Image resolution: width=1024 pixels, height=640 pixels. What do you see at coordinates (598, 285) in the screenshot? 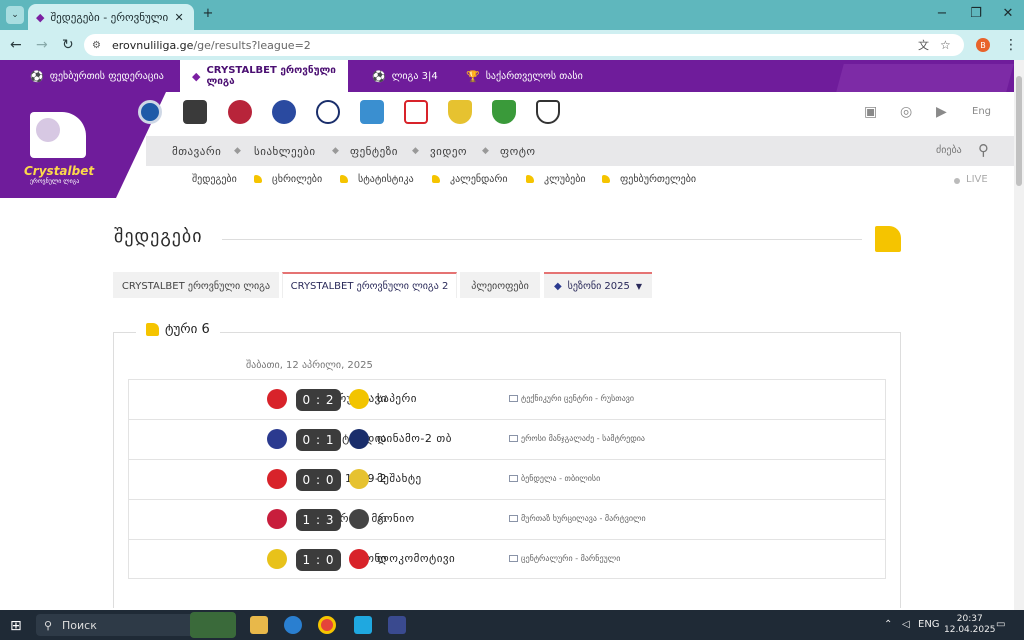
I see `season-dropdown: ◆ სეზონი 2025 ▼` at bounding box center [598, 285].